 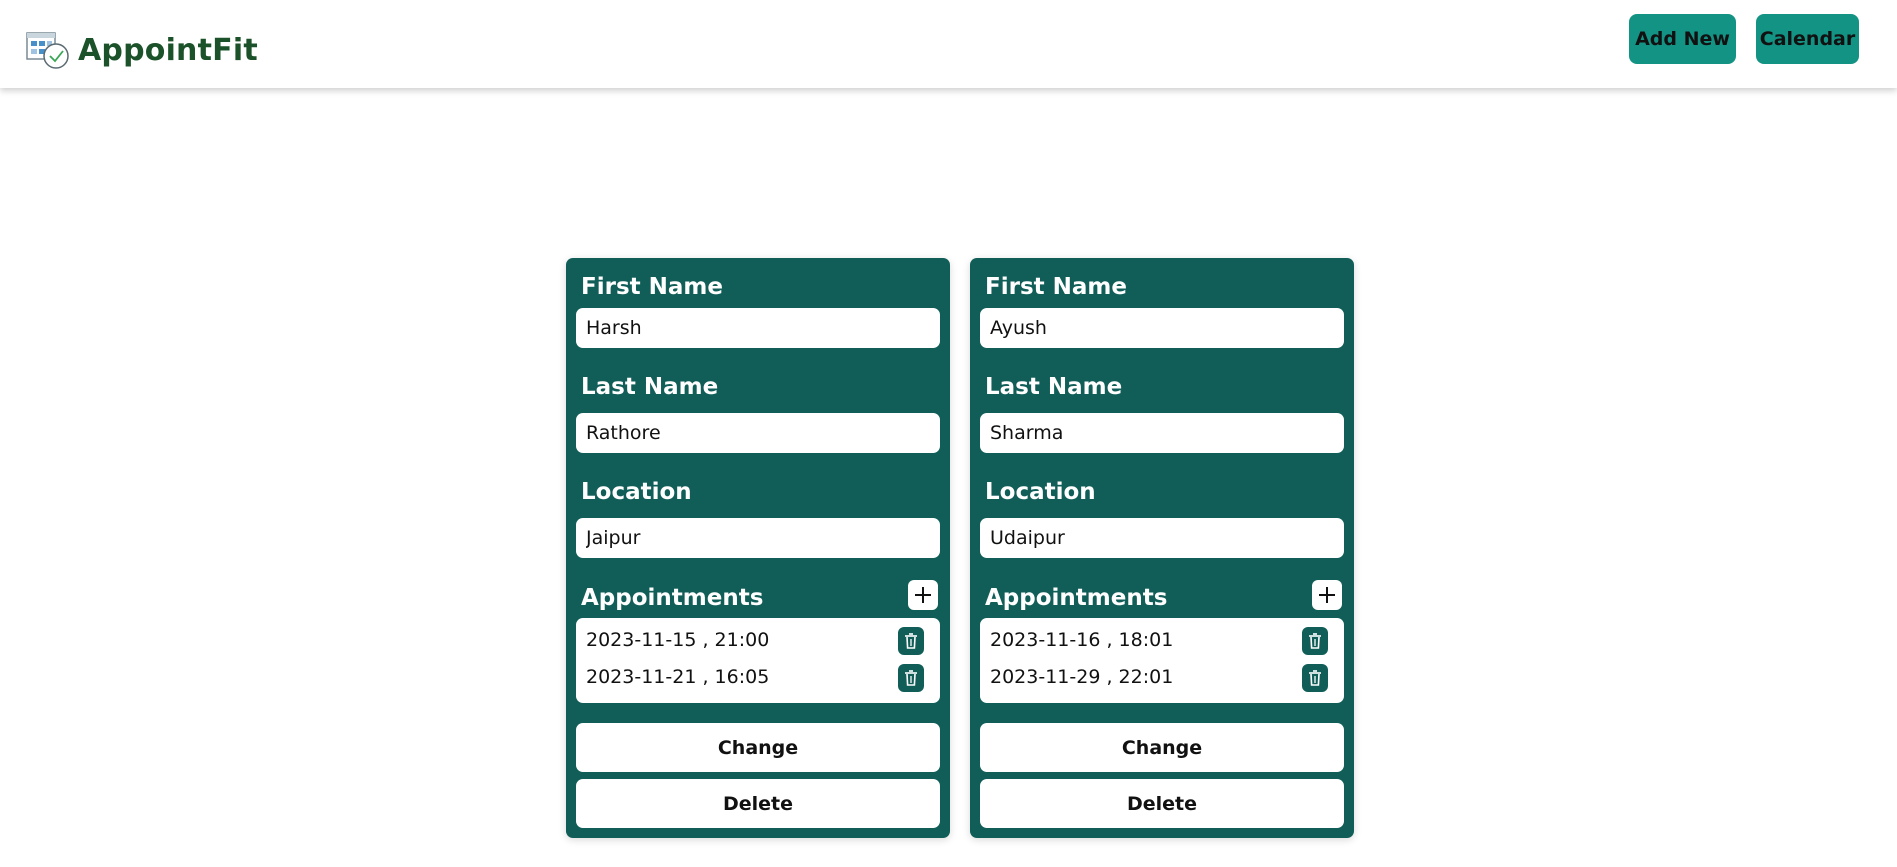 What do you see at coordinates (758, 660) in the screenshot?
I see `appointment-list: 2023-11-15 , 21:00 2023-11-21 , 16:05` at bounding box center [758, 660].